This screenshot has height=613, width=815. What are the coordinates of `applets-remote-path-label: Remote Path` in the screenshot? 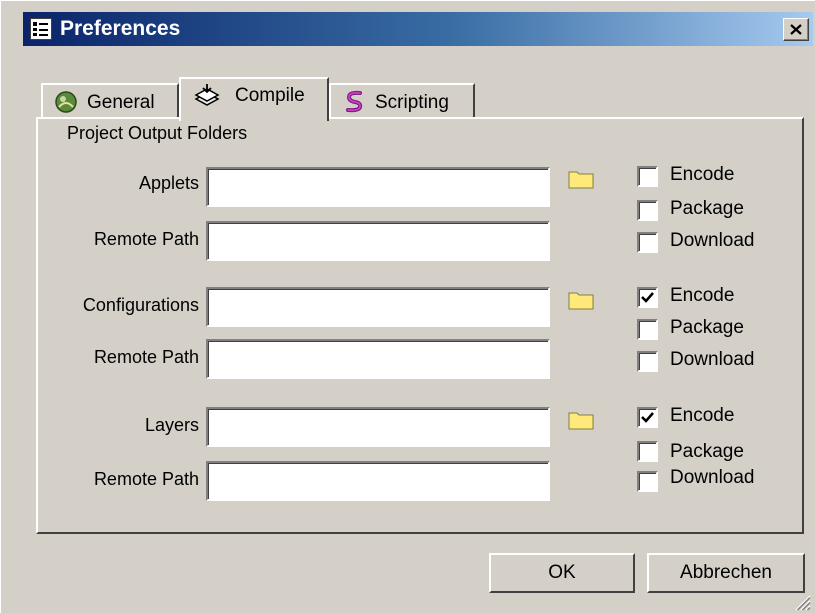 It's located at (146, 239).